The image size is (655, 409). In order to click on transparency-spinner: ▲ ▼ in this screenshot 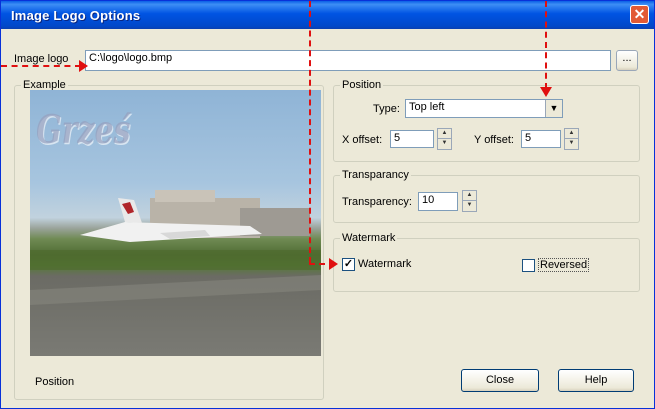, I will do `click(469, 201)`.